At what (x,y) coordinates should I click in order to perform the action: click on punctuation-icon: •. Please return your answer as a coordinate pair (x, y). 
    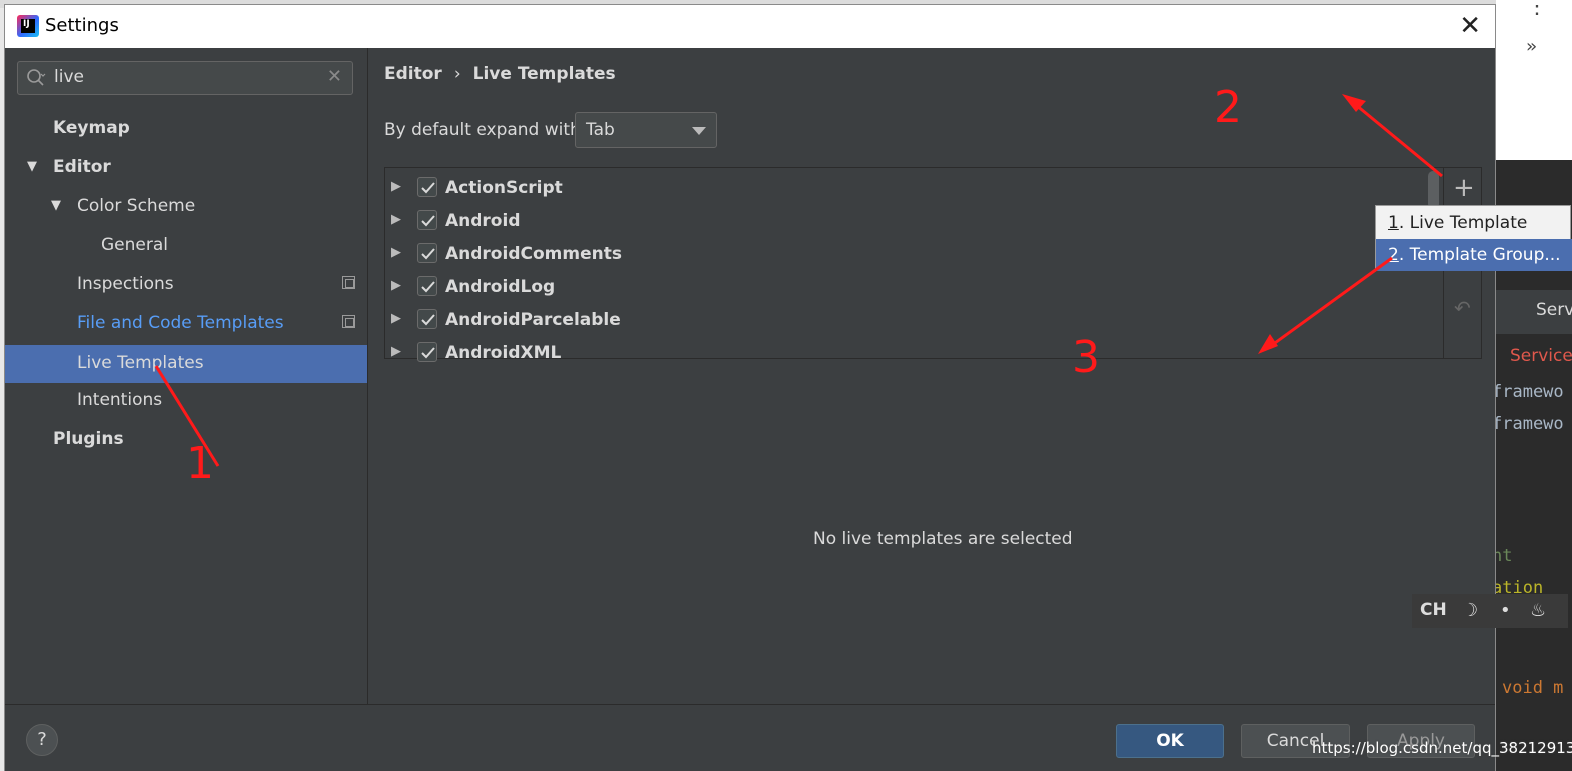
    Looking at the image, I should click on (1505, 610).